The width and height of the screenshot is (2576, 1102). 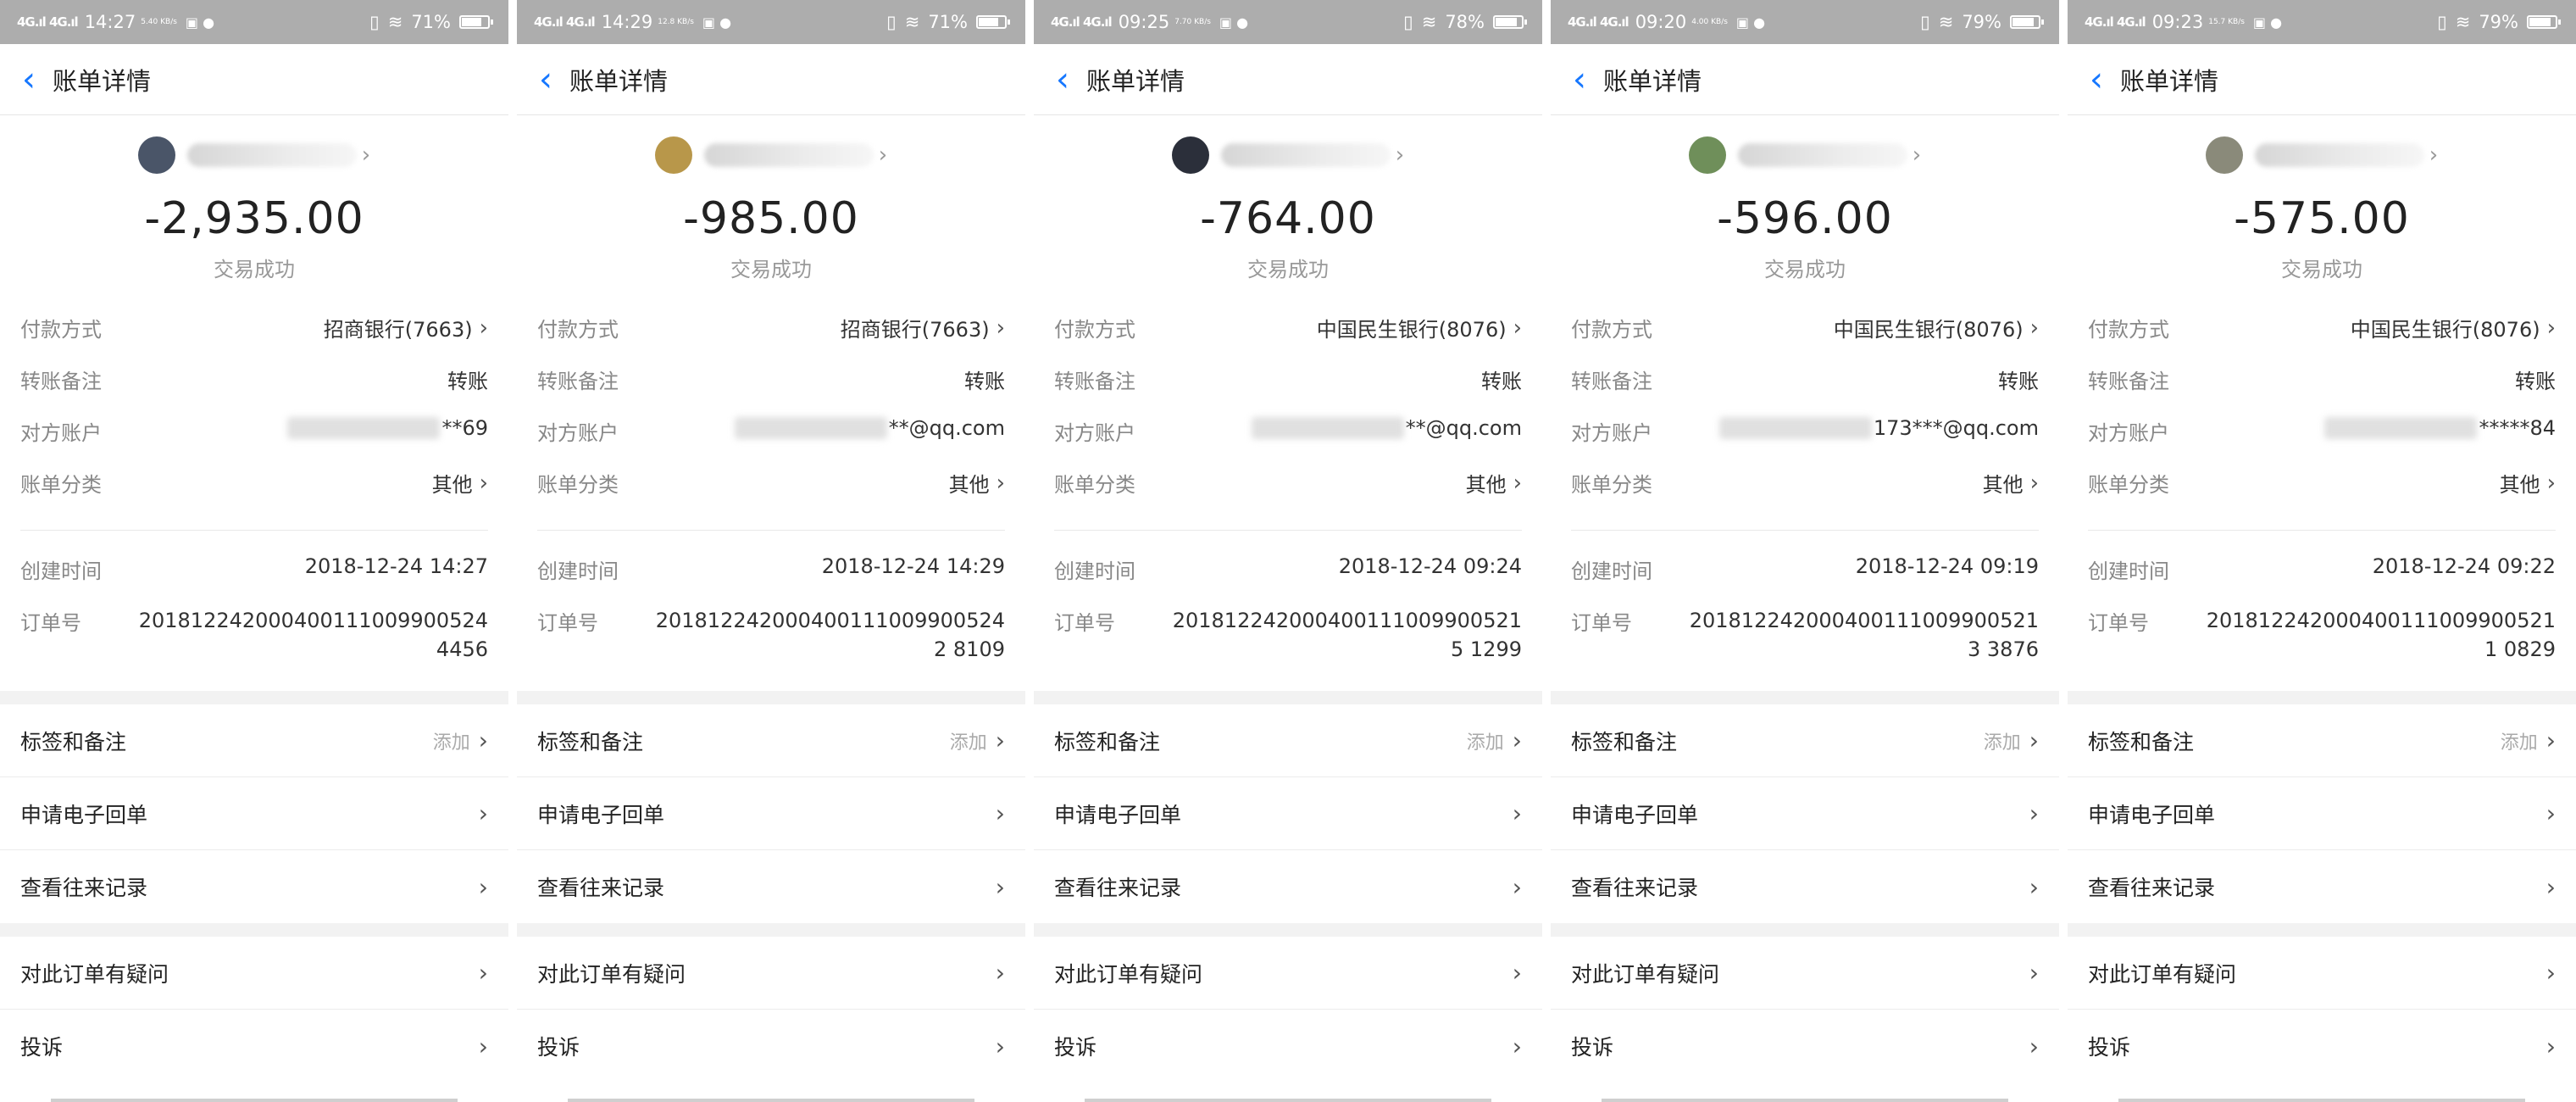 What do you see at coordinates (84, 888) in the screenshot?
I see `view-history-label: 查看往来记录` at bounding box center [84, 888].